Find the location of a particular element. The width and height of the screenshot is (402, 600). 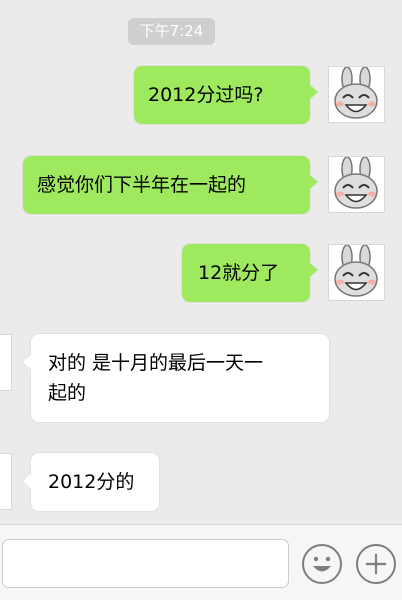

smiley-face-icon is located at coordinates (322, 564).